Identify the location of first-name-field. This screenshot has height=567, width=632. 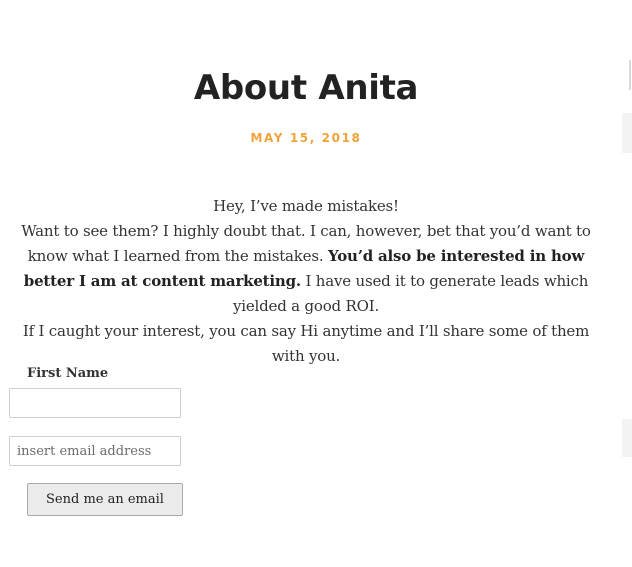
(95, 403).